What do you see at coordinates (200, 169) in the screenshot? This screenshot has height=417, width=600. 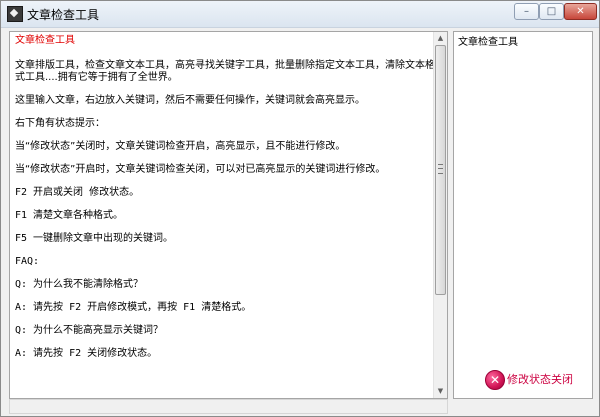 I see `article-line: 当“修改状态”开启时，文章关键词检查关闭，可以对已高亮显示的关键词进行修改。` at bounding box center [200, 169].